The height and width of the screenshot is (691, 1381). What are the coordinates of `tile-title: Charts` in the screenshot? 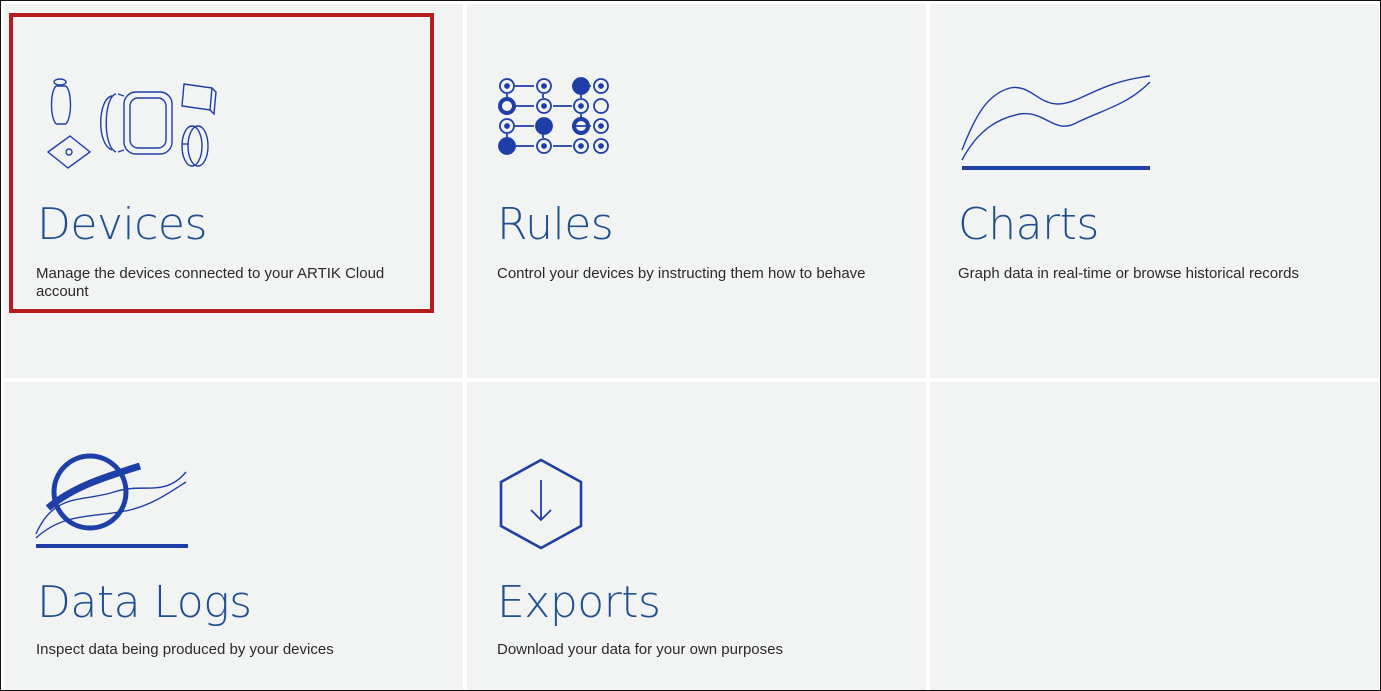 It's located at (1028, 224).